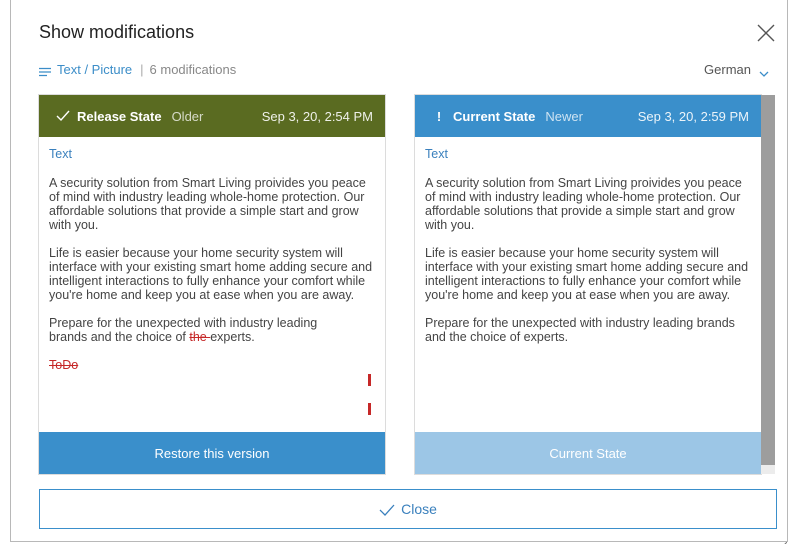  I want to click on deleted-text: the, so click(200, 337).